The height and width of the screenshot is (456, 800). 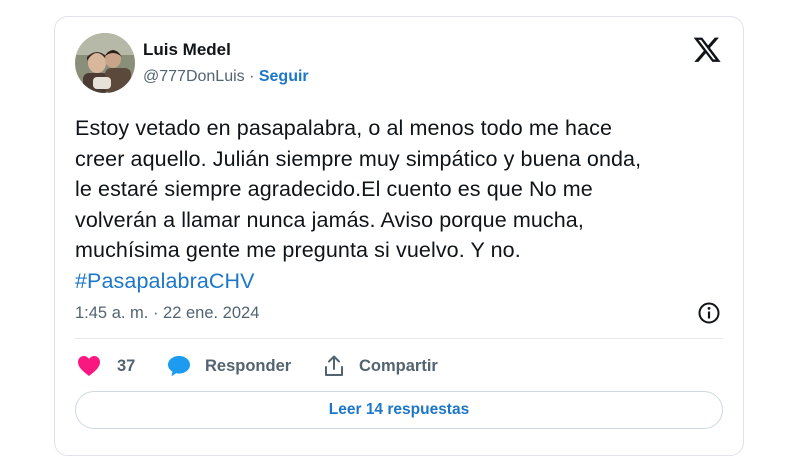 What do you see at coordinates (399, 410) in the screenshot?
I see `read-replies-button: Leer 14 respuestas` at bounding box center [399, 410].